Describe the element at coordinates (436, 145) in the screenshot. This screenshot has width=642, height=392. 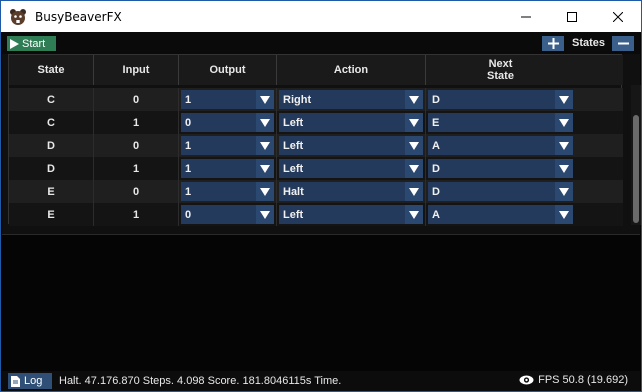
I see `next-state-select-value: A` at that location.